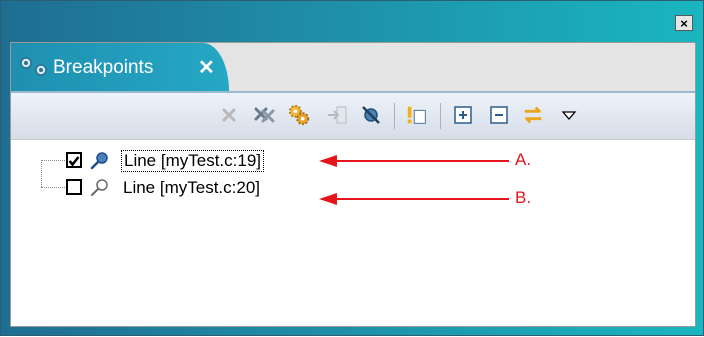 The image size is (704, 337). I want to click on go-to-file-icon, so click(337, 115).